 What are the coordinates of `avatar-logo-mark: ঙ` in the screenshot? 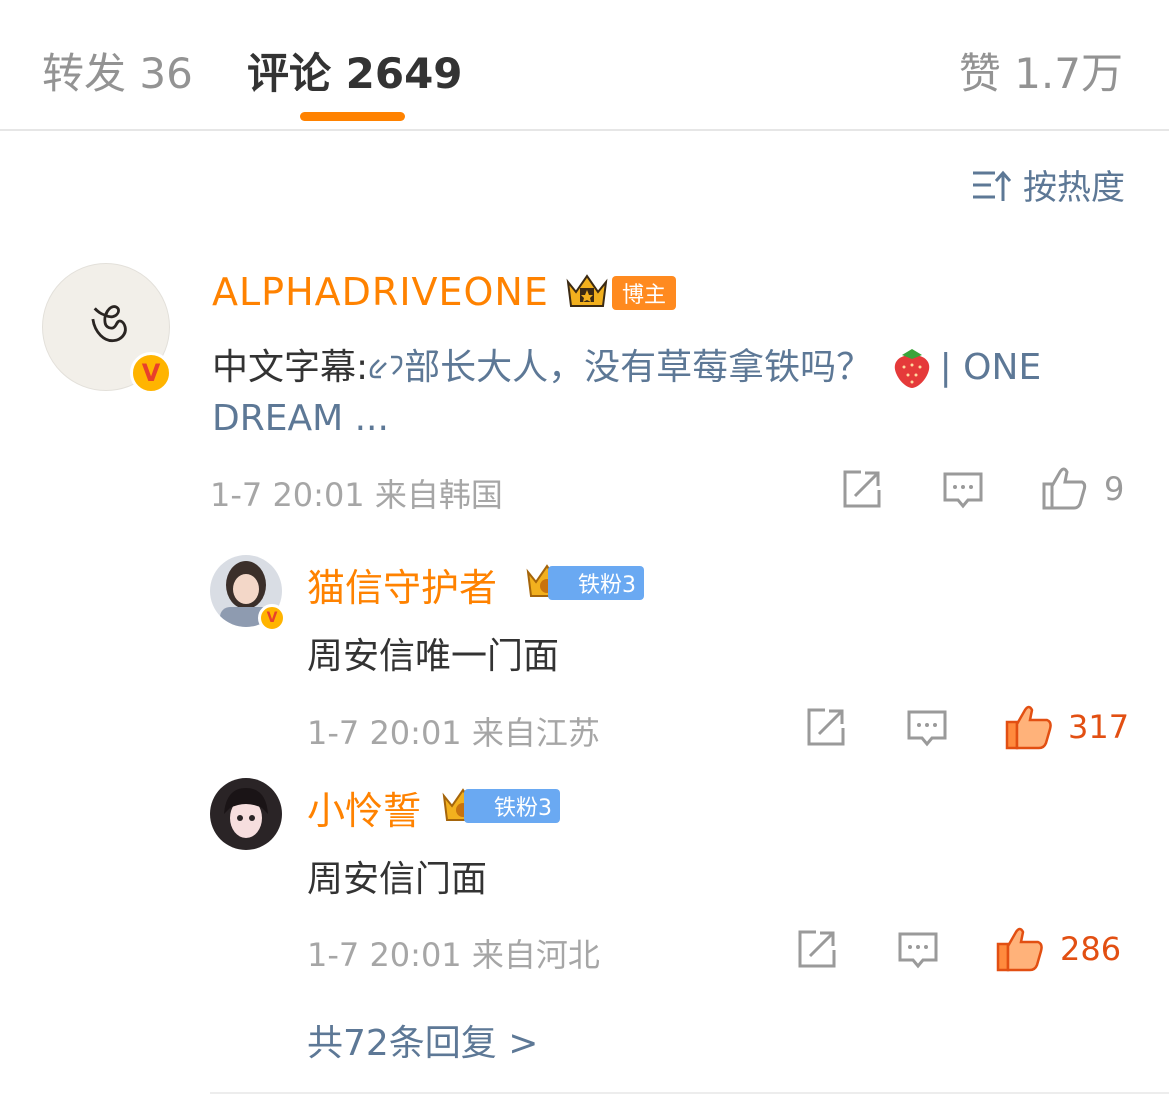 It's located at (105, 323).